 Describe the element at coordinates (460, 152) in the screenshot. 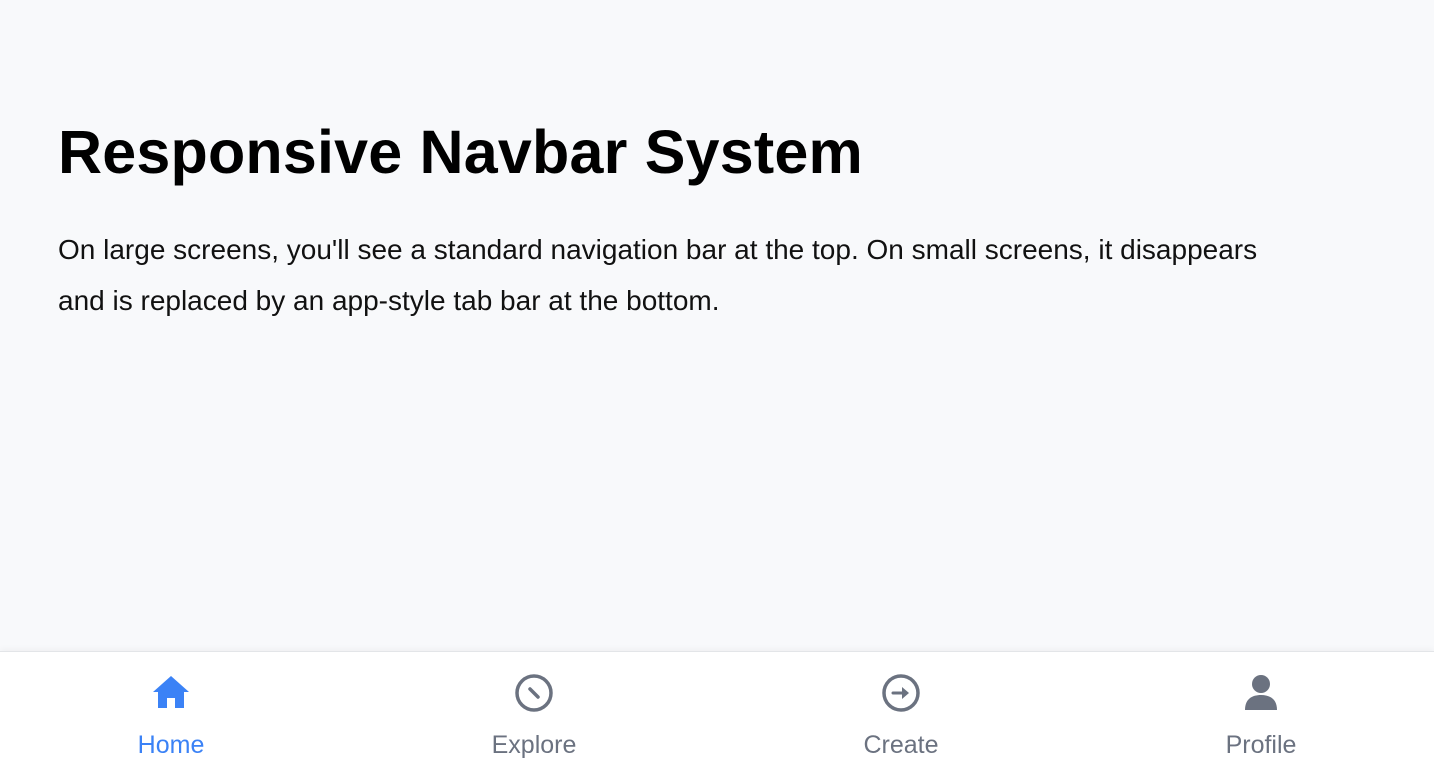

I see `page-title: Responsive Navbar System` at that location.